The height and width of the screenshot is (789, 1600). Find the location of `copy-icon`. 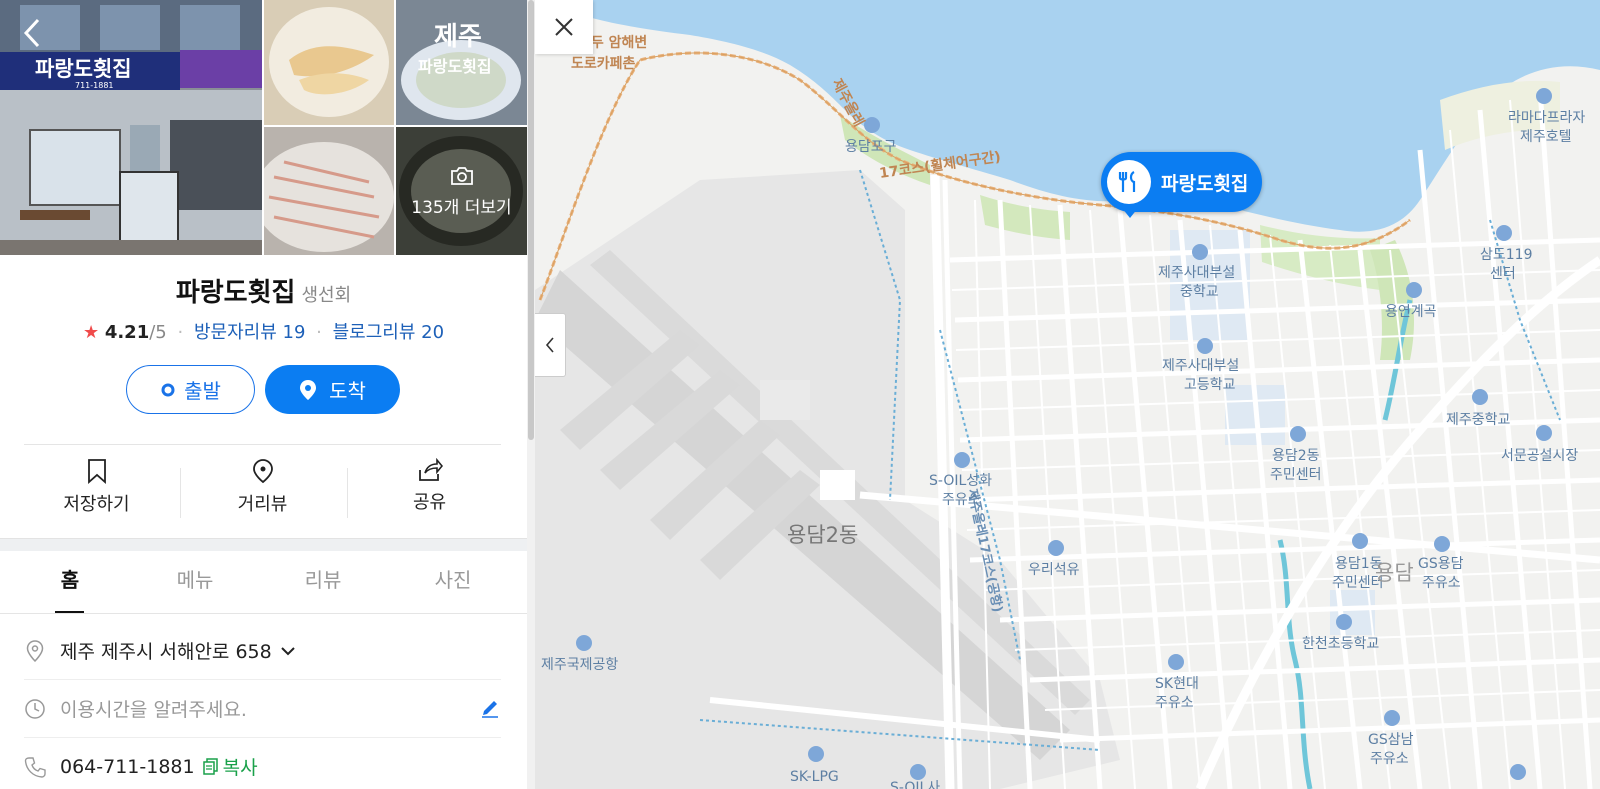

copy-icon is located at coordinates (210, 766).